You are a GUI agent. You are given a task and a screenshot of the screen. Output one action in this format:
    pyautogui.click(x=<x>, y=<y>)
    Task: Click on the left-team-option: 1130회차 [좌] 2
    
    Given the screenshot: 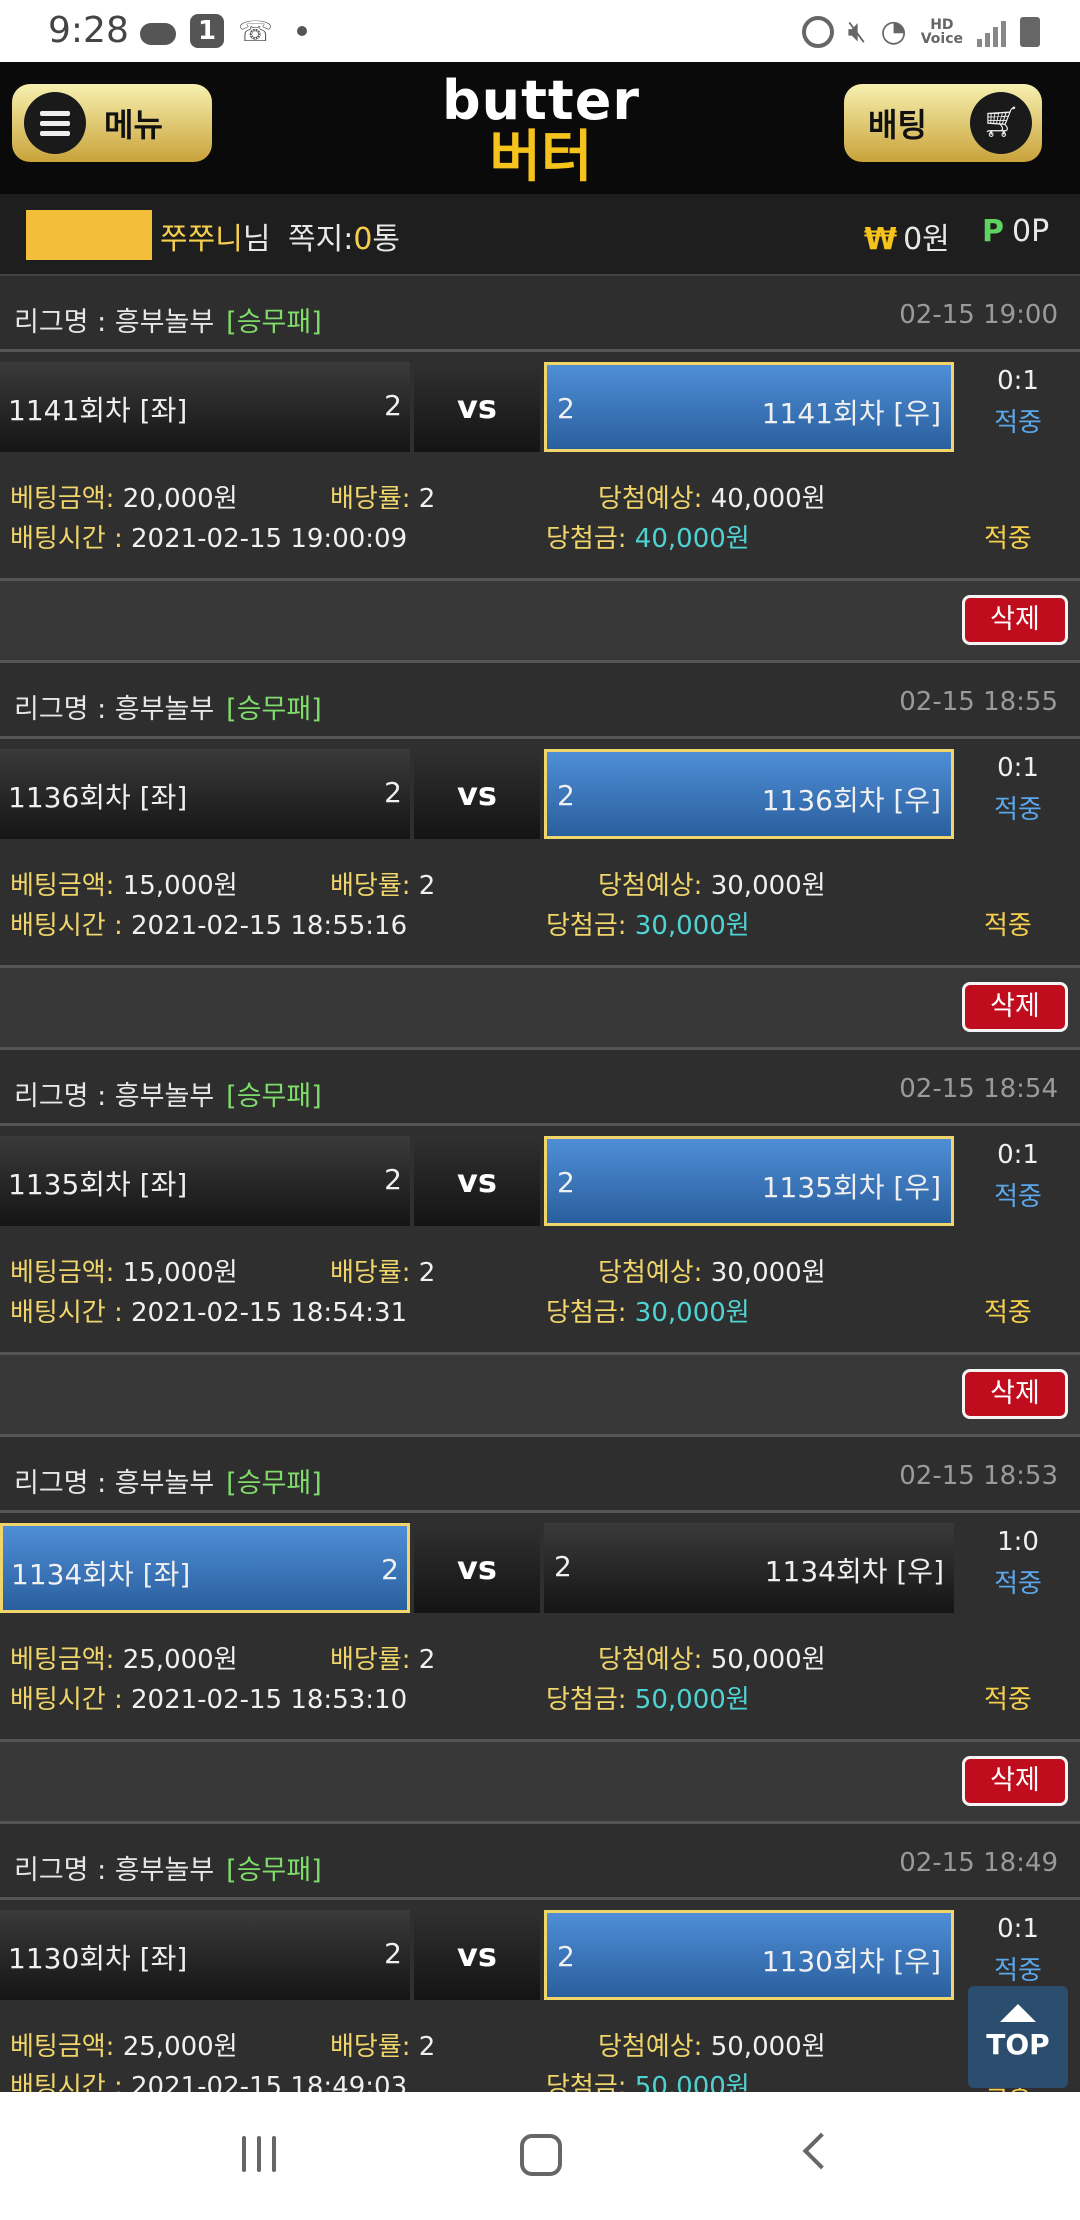 What is the action you would take?
    pyautogui.click(x=205, y=1955)
    